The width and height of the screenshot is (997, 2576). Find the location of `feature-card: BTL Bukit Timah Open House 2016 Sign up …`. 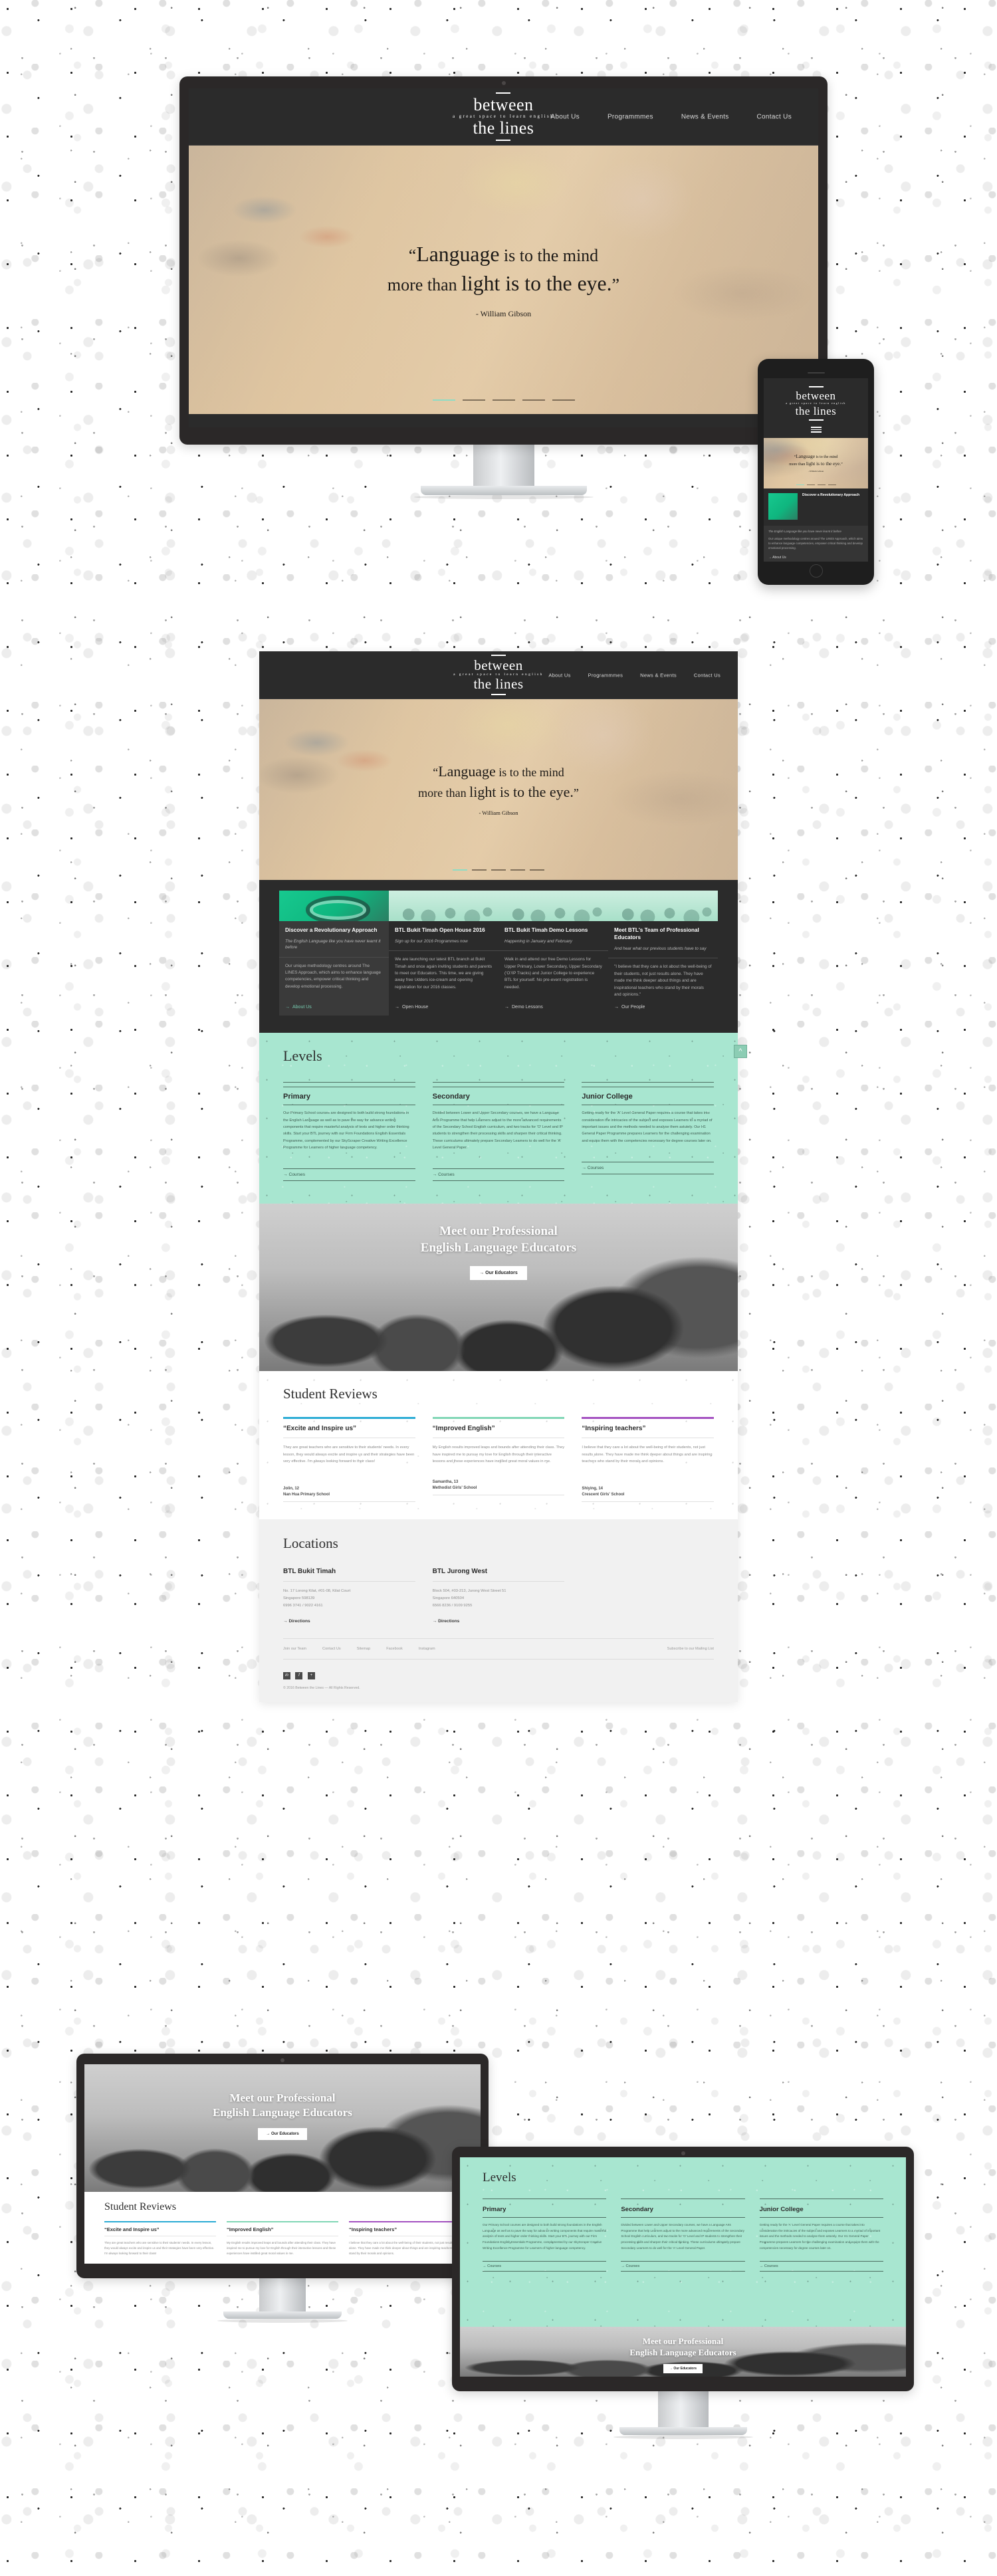

feature-card: BTL Bukit Timah Open House 2016 Sign up … is located at coordinates (443, 953).